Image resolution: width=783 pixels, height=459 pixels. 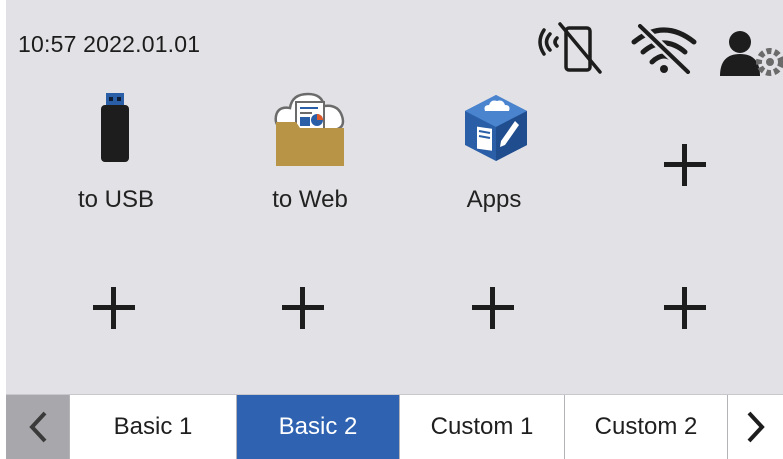 I want to click on shortcut-to-usb: to USB, so click(x=116, y=120).